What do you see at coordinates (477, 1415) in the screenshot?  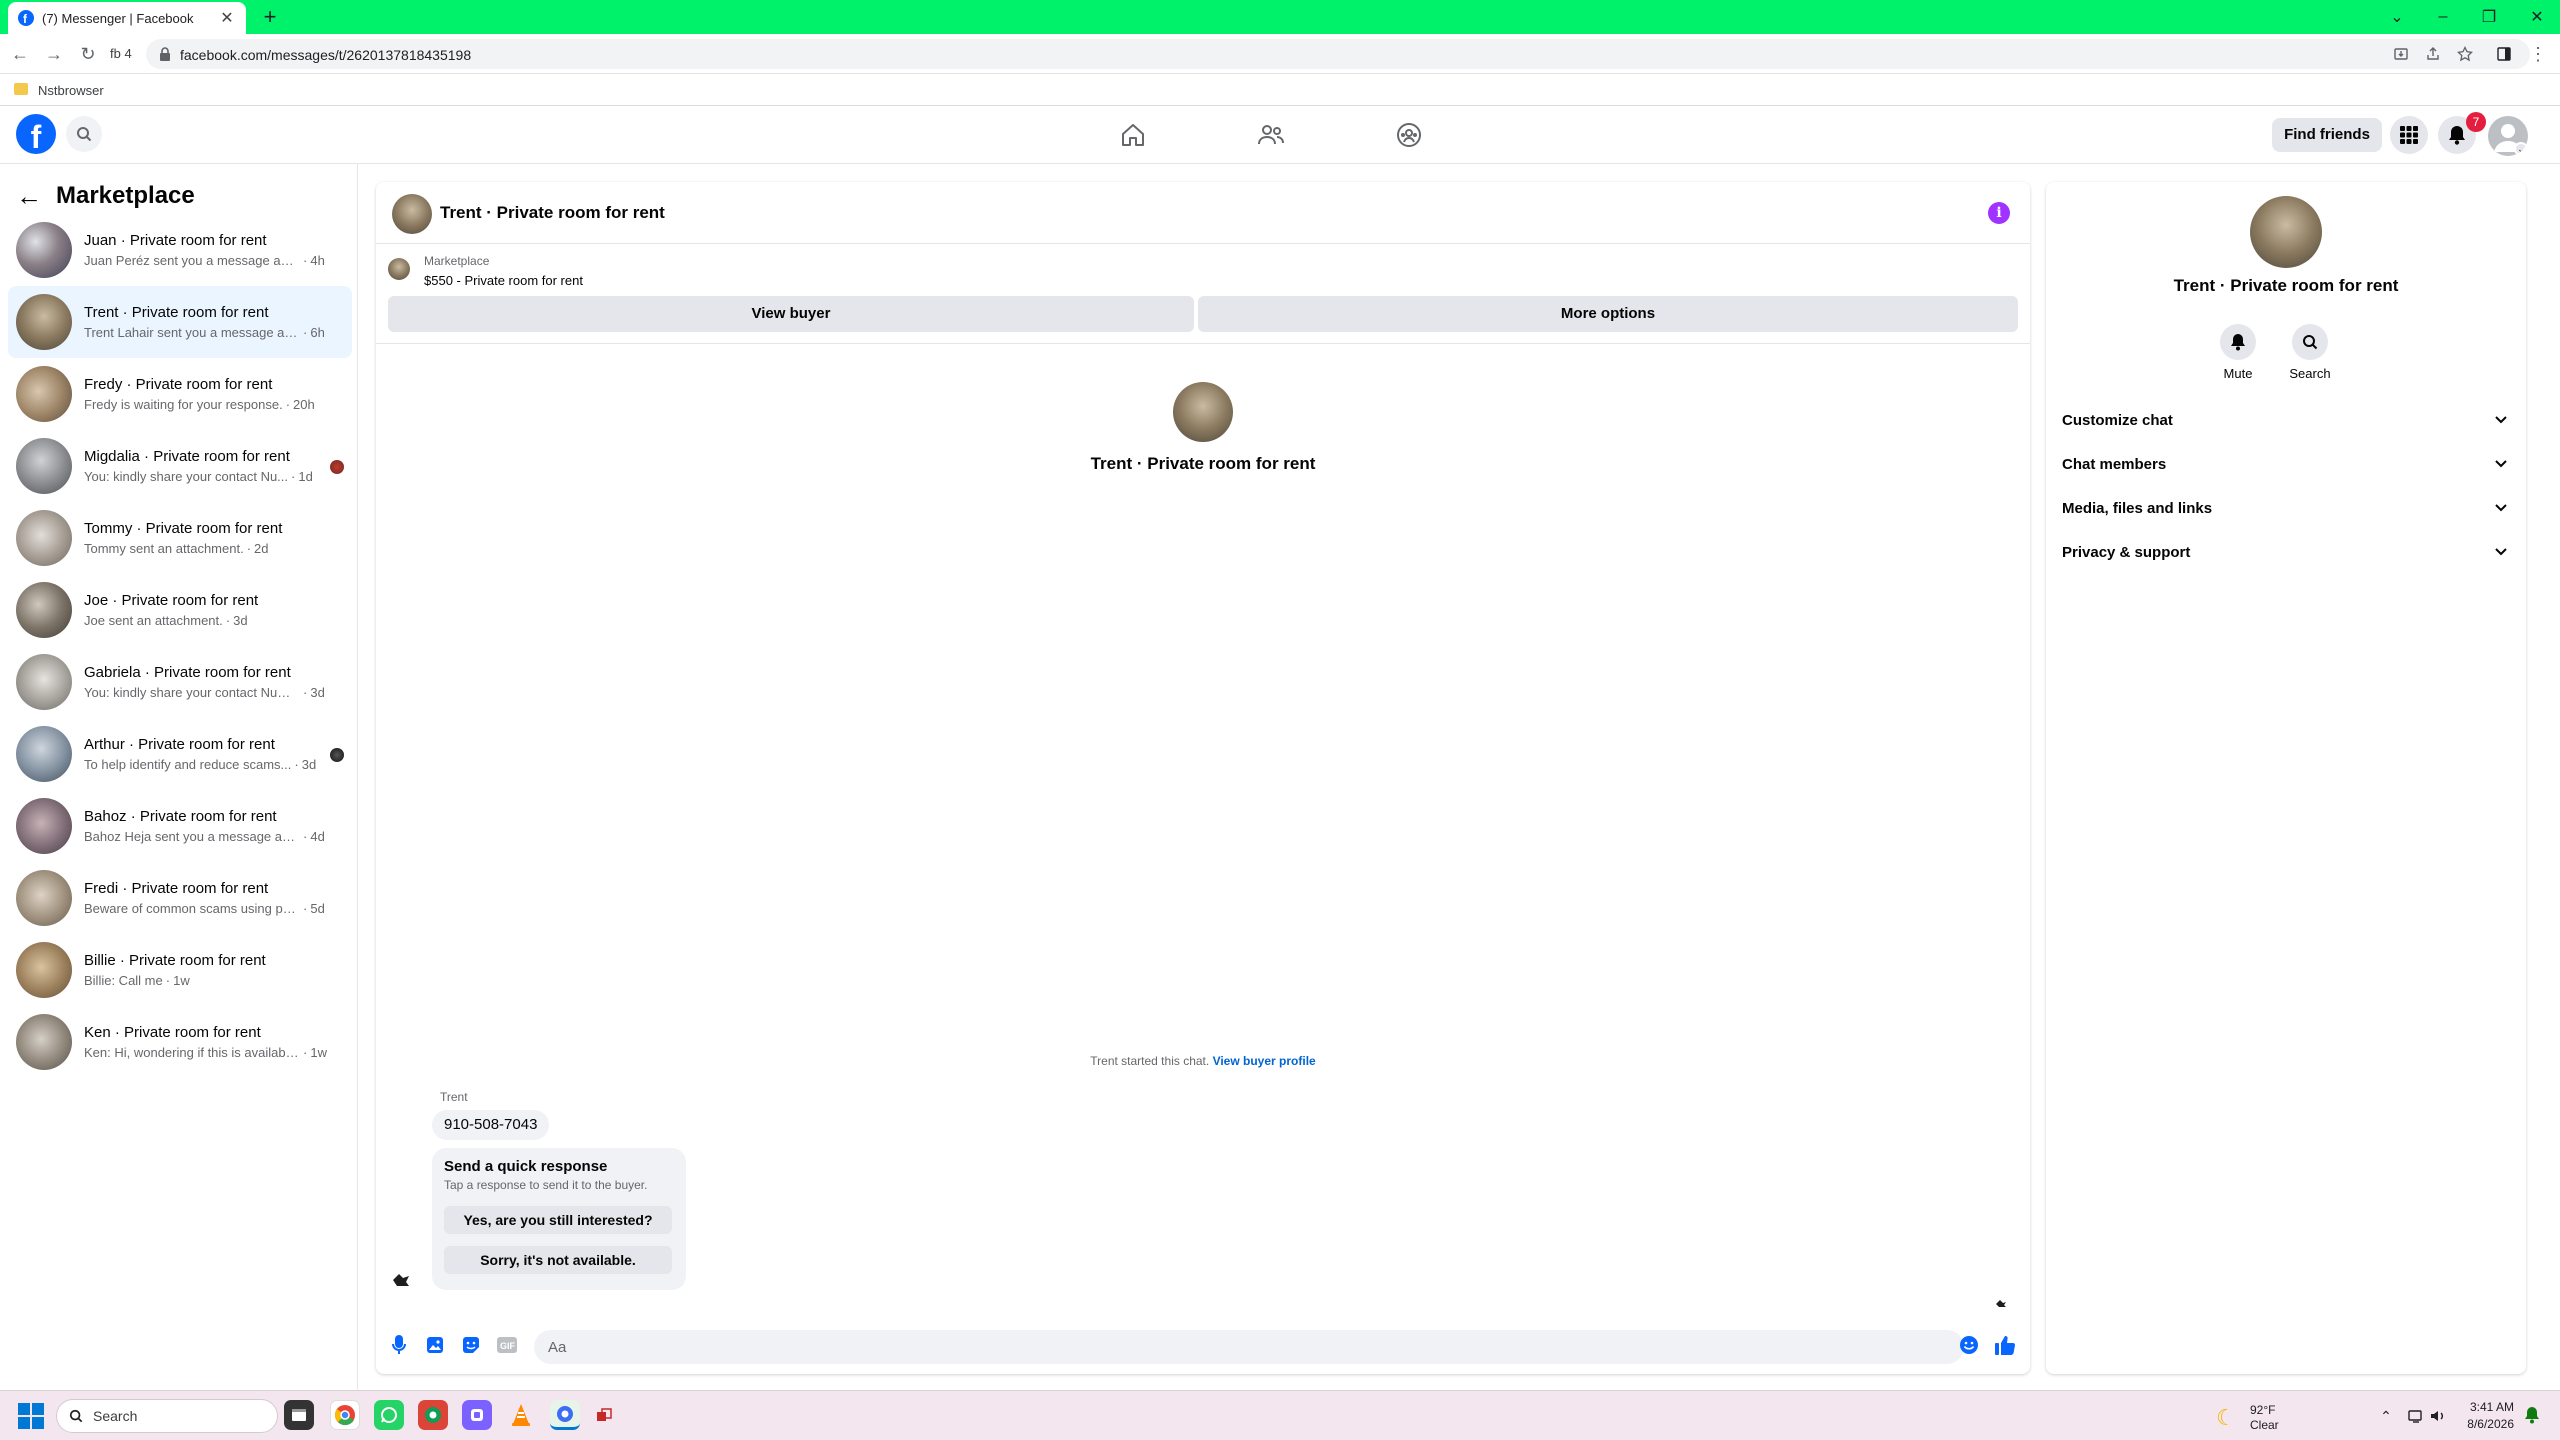 I see `app-icon-purple` at bounding box center [477, 1415].